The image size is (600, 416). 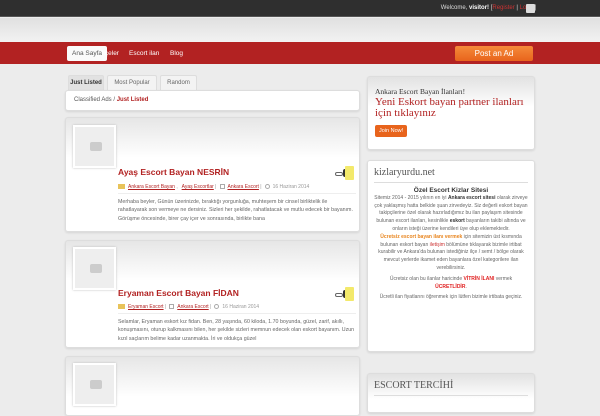 What do you see at coordinates (479, 8) in the screenshot?
I see `username: visitor!` at bounding box center [479, 8].